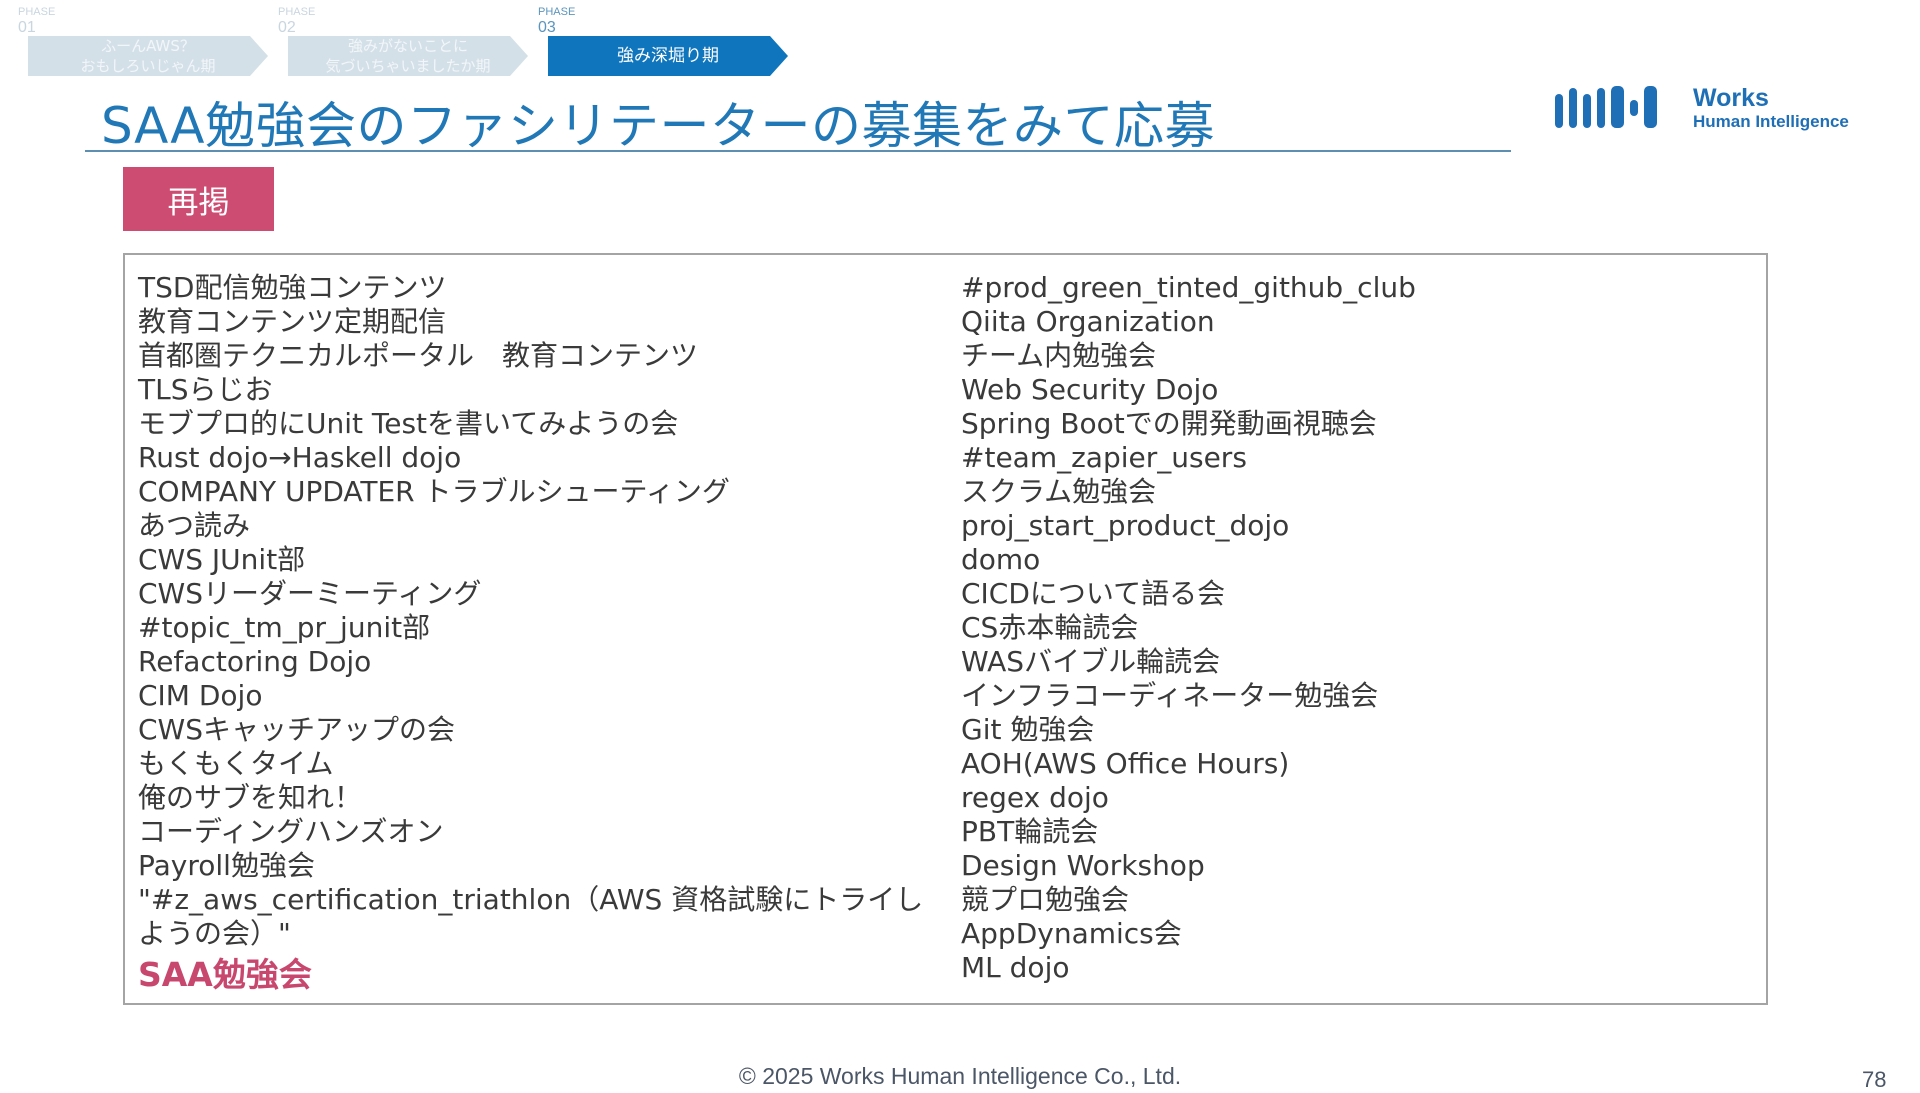 This screenshot has height=1093, width=1920. I want to click on repost-badge: 再掲, so click(198, 199).